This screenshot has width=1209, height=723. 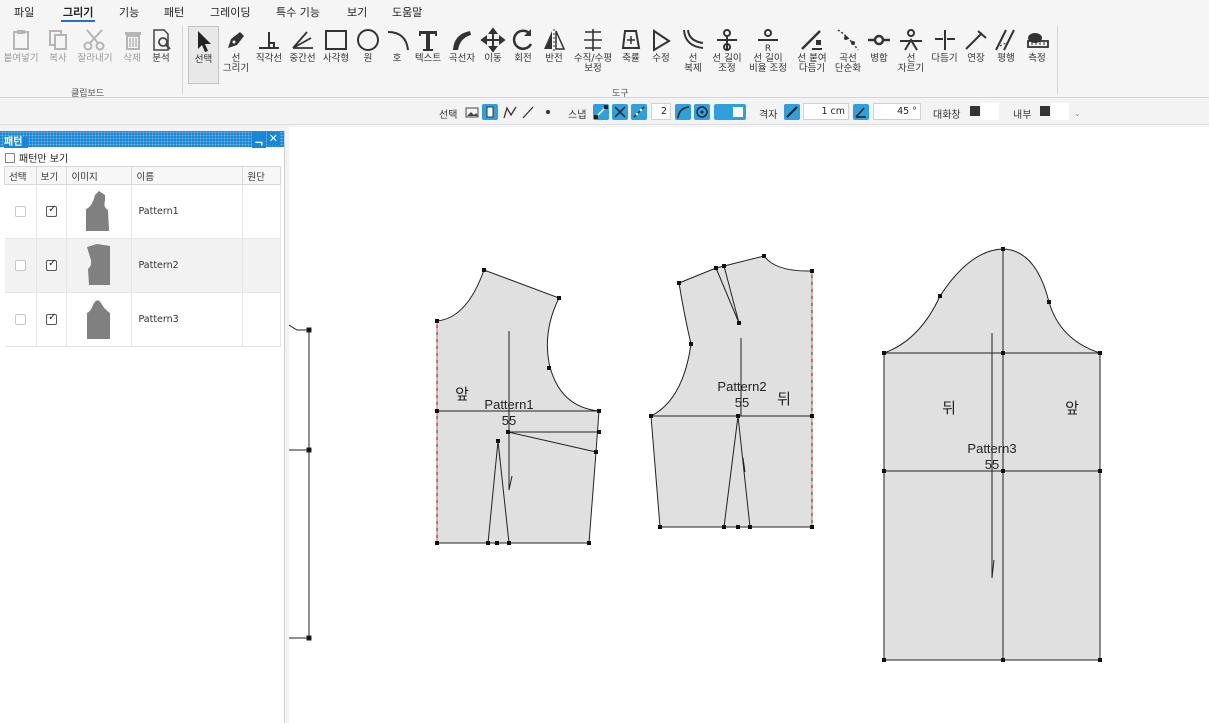 I want to click on pattern-piece-2: Pattern2 55 뒤, so click(x=731, y=391).